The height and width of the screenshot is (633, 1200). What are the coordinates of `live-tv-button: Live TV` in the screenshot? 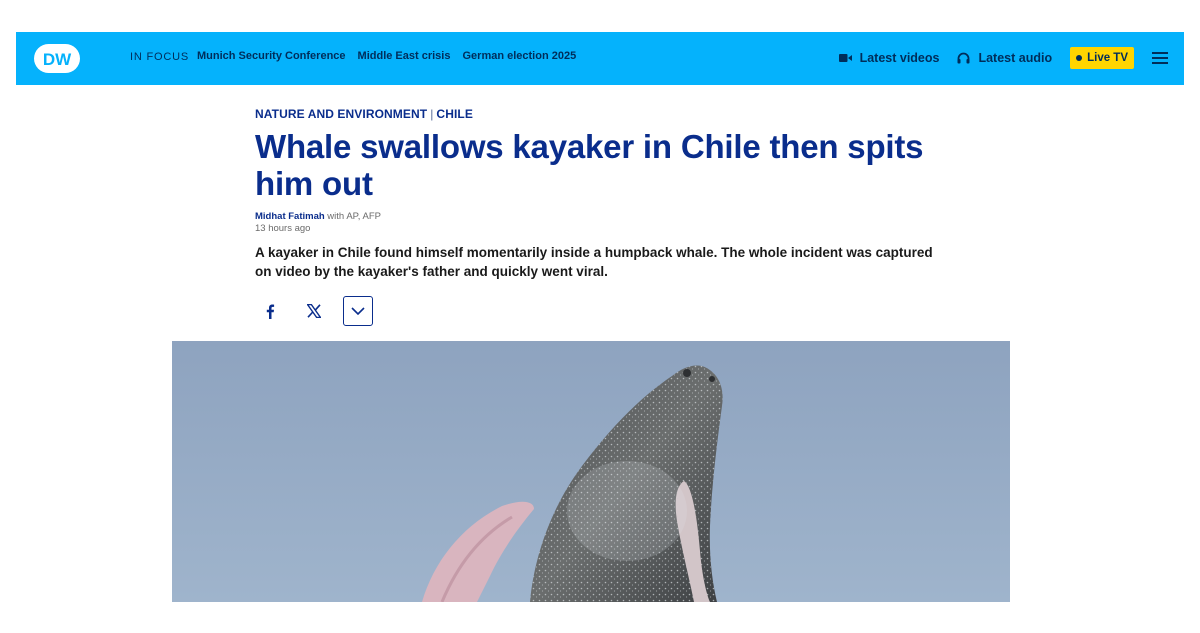 It's located at (1102, 58).